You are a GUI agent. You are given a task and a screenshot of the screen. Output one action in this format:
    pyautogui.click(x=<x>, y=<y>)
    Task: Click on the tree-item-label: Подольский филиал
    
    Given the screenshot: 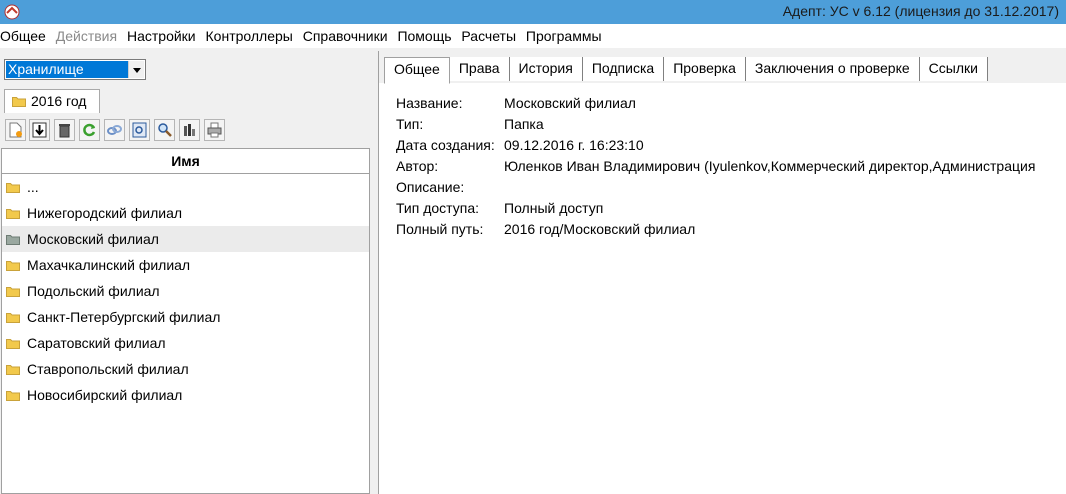 What is the action you would take?
    pyautogui.click(x=93, y=291)
    